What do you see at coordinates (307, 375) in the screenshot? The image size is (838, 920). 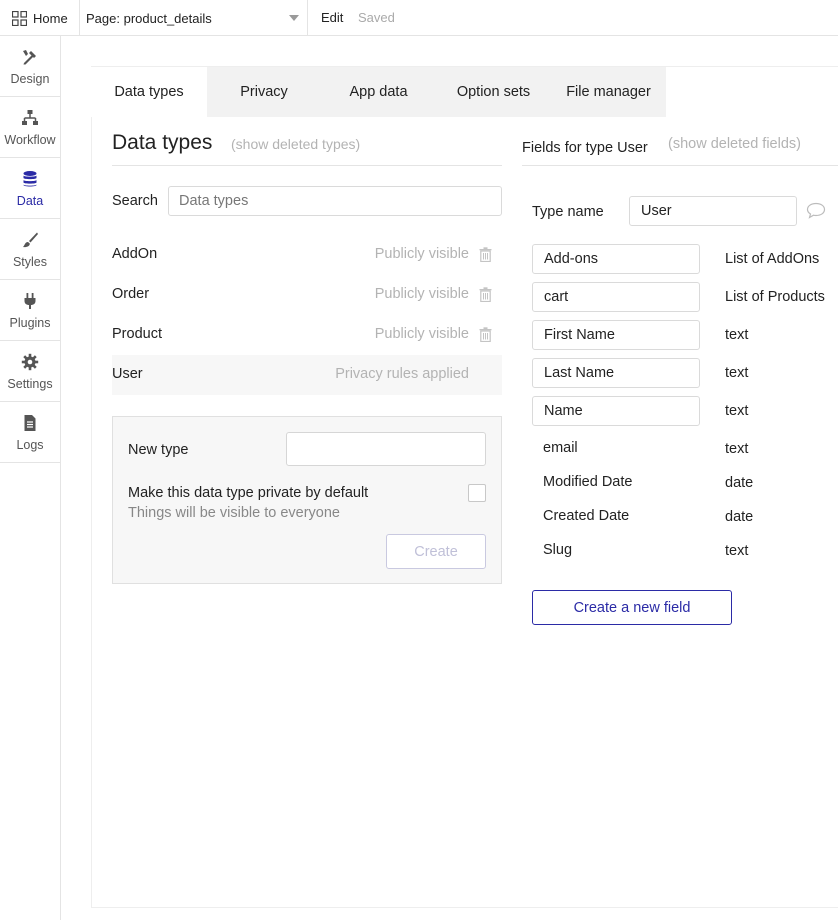 I see `data-type-row: User Privacy rules applied` at bounding box center [307, 375].